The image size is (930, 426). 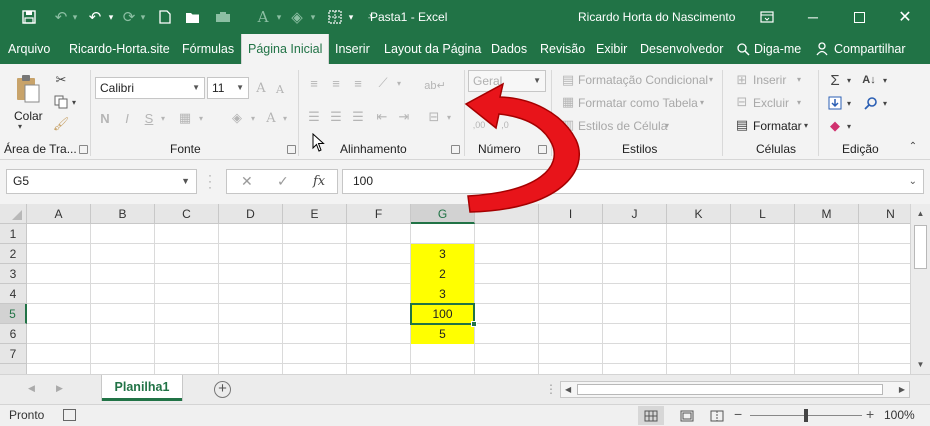 What do you see at coordinates (127, 118) in the screenshot?
I see `italic-button: I` at bounding box center [127, 118].